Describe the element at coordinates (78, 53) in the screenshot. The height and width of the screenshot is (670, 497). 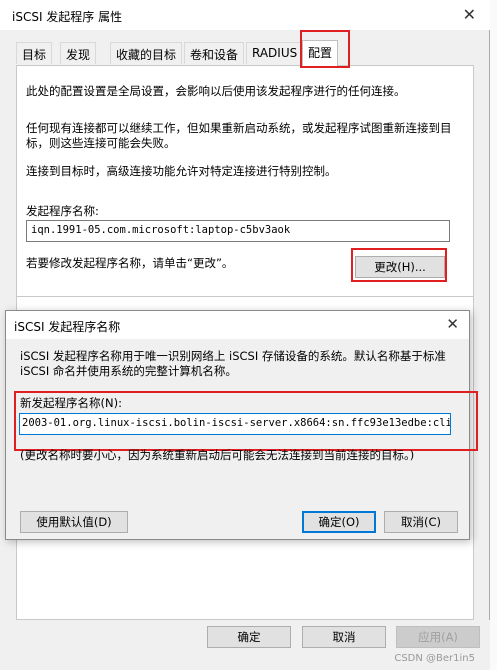
I see `tab-discovery: 发现` at that location.